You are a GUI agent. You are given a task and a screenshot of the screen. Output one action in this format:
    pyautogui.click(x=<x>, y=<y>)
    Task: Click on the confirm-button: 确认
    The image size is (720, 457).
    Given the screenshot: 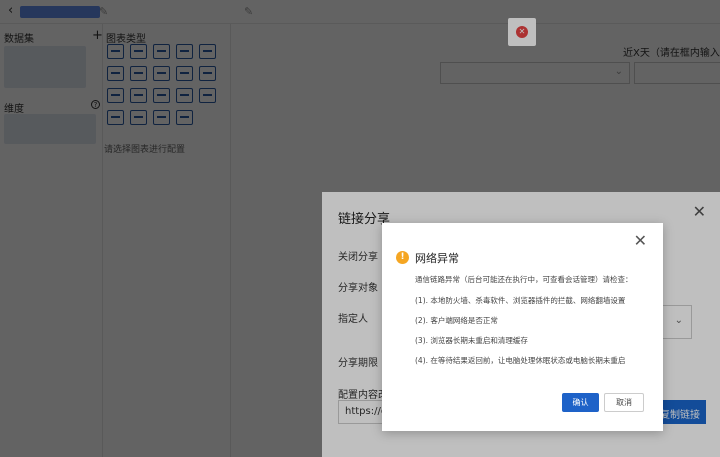 What is the action you would take?
    pyautogui.click(x=580, y=402)
    